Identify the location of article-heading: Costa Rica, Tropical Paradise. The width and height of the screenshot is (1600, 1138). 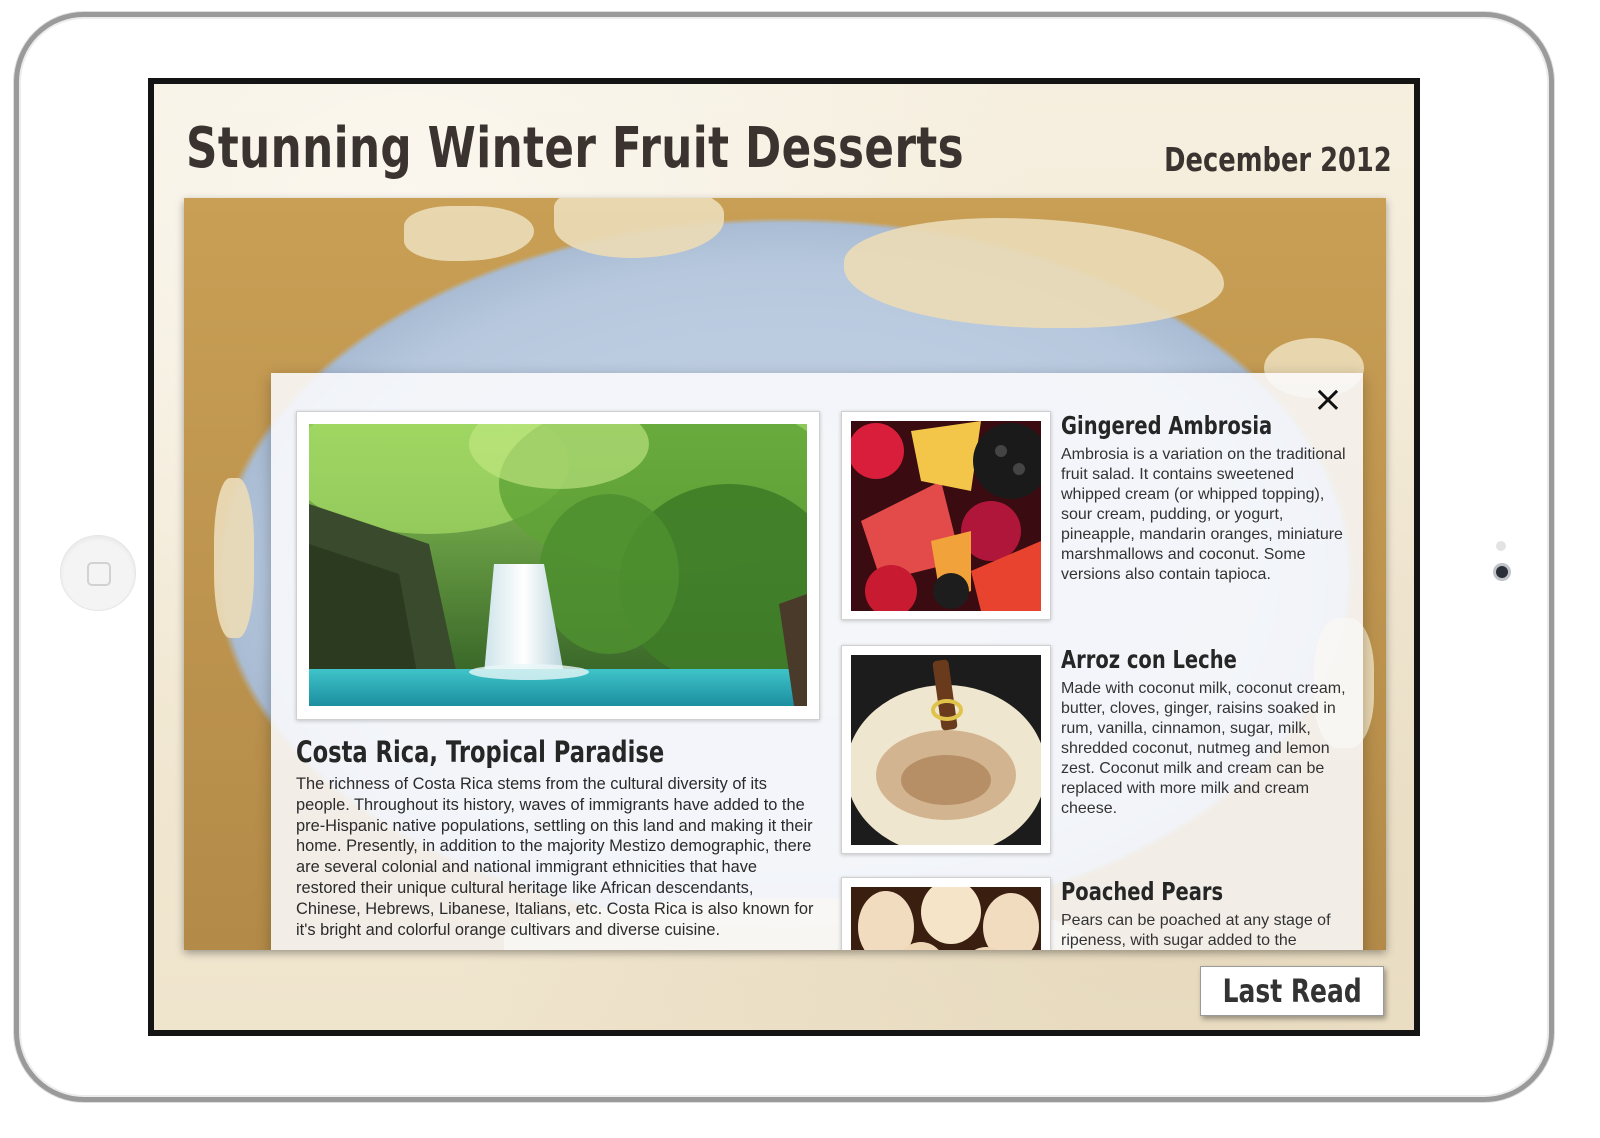
(480, 752).